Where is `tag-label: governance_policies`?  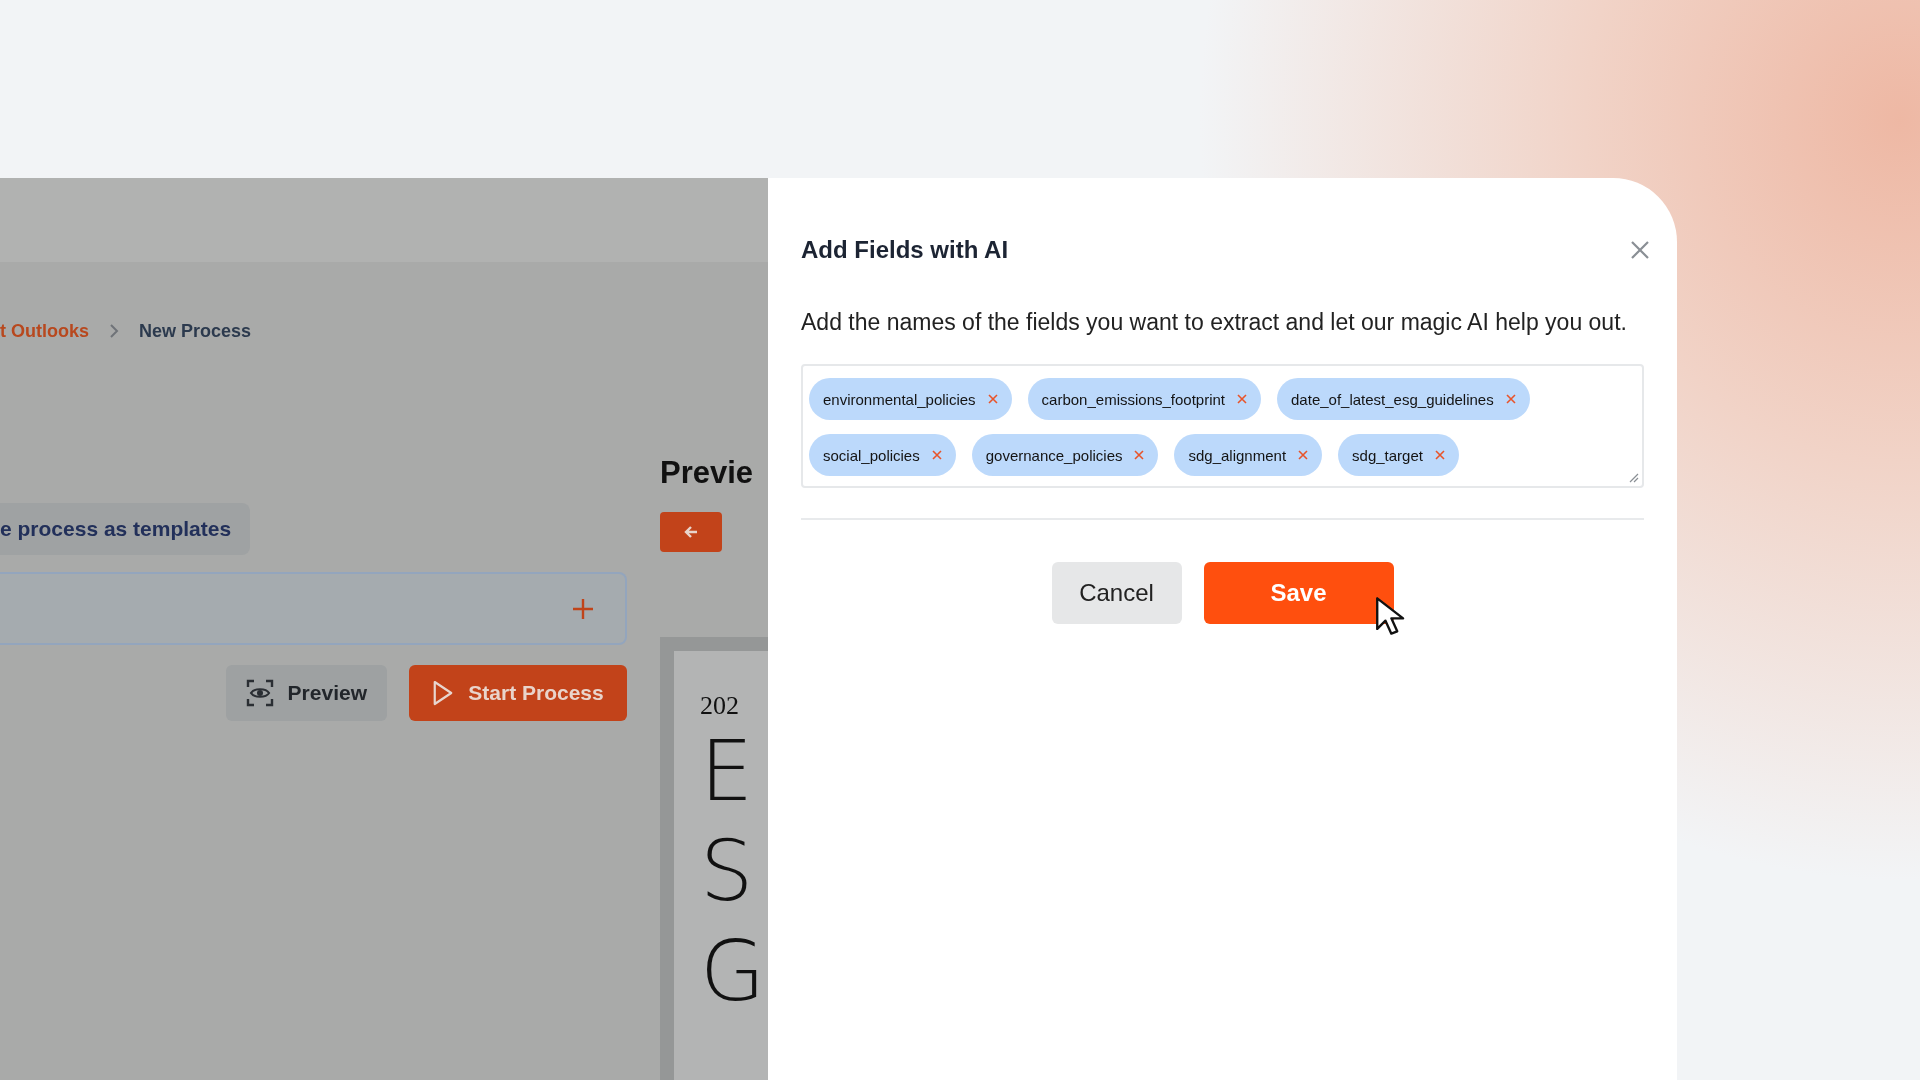
tag-label: governance_policies is located at coordinates (1054, 455).